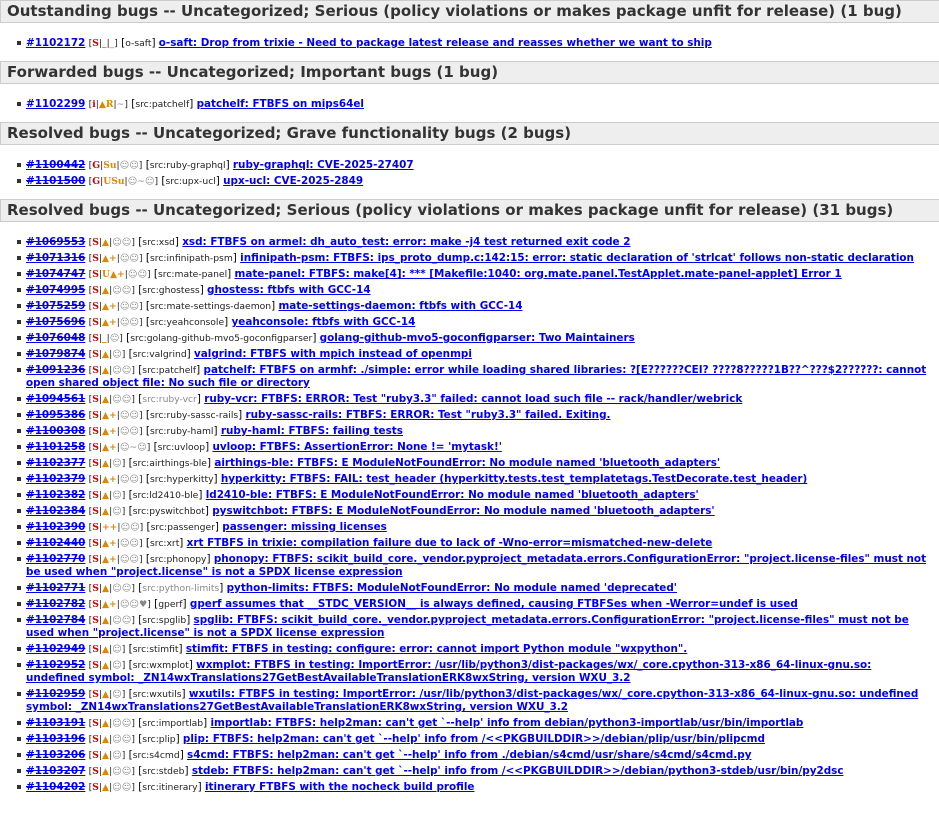 The image size is (939, 837). Describe the element at coordinates (55, 370) in the screenshot. I see `bug-number-link: #1091236` at that location.